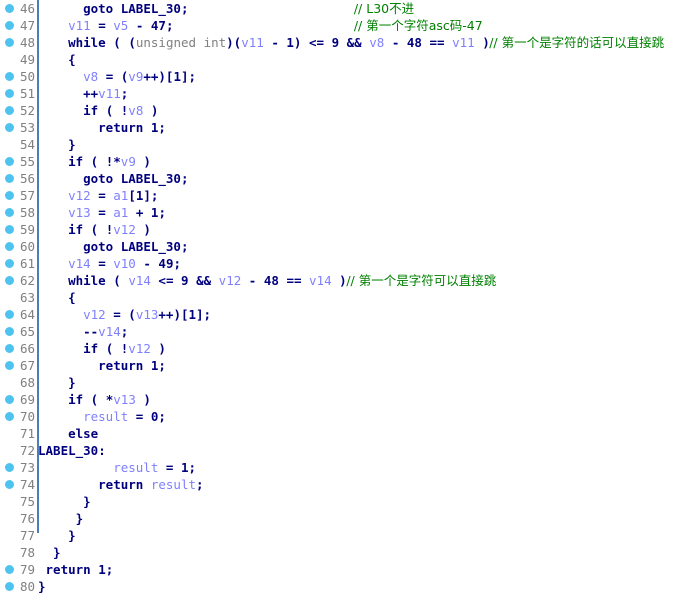 This screenshot has width=700, height=595. I want to click on code-line: 74 return result;, so click(350, 484).